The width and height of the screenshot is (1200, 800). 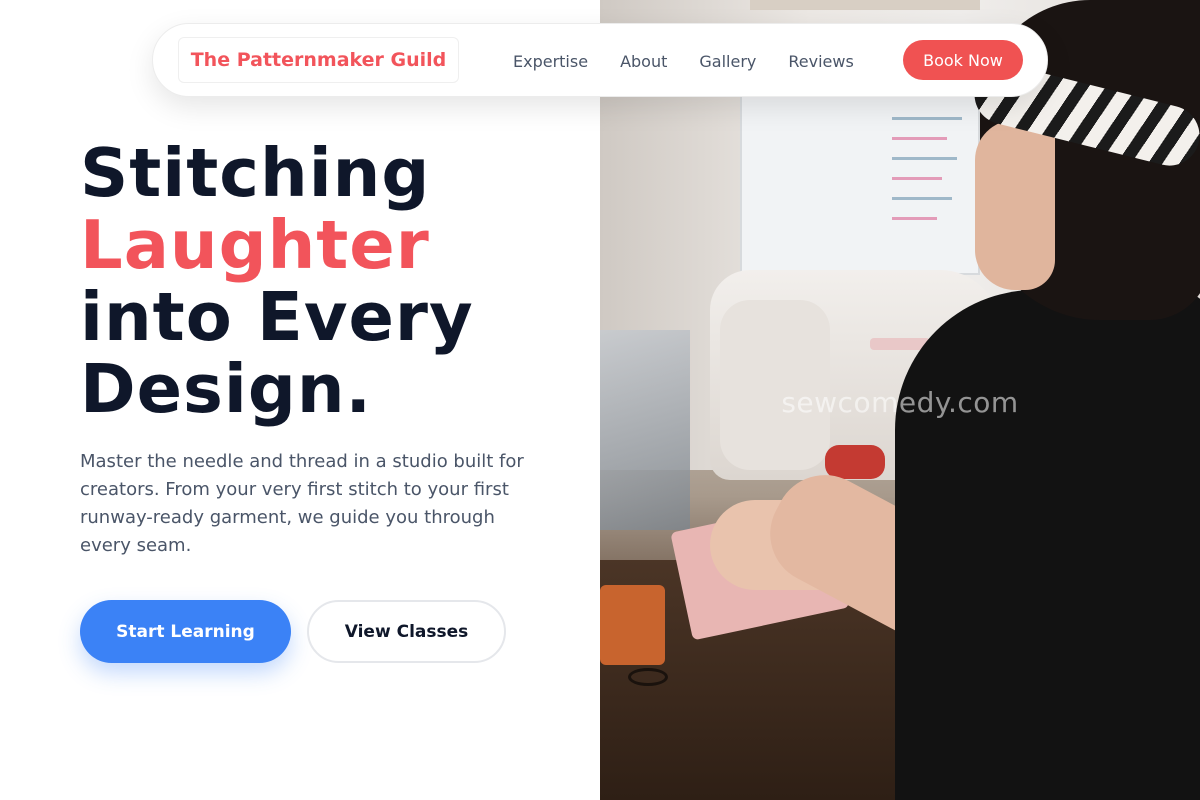 What do you see at coordinates (860, 185) in the screenshot?
I see `photo-pattern-board` at bounding box center [860, 185].